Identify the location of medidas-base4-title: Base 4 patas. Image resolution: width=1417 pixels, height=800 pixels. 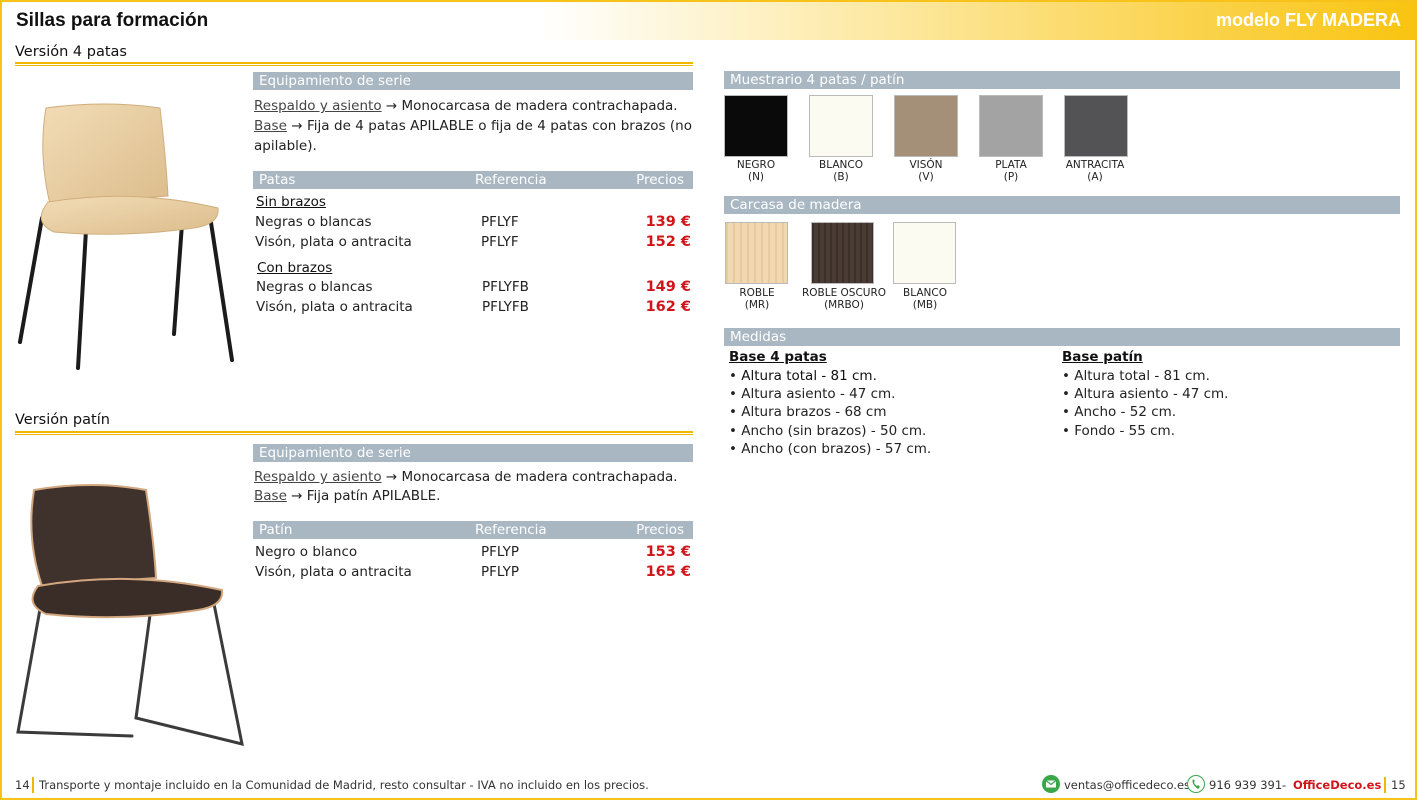
(778, 357).